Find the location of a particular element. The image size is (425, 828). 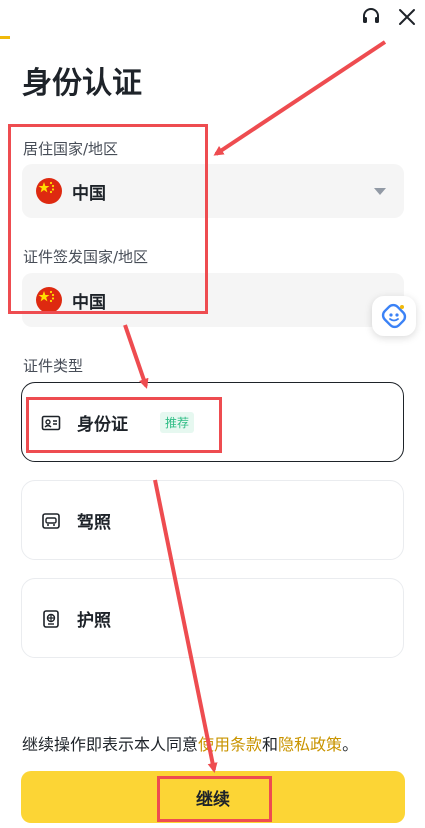

option-label: 身份证 is located at coordinates (102, 425).